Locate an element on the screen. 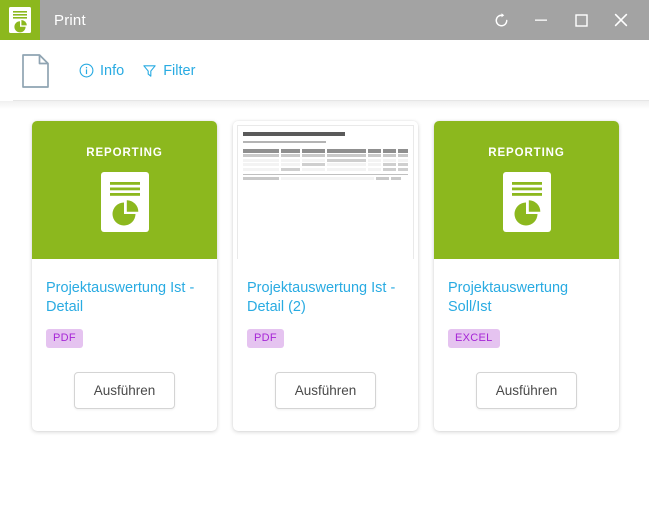 The height and width of the screenshot is (520, 649). filter-button: Filter is located at coordinates (168, 71).